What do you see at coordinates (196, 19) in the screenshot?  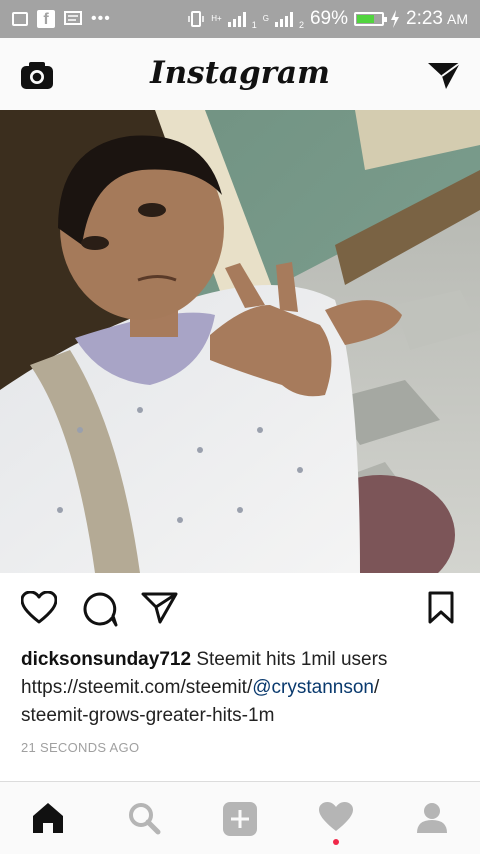 I see `vibrate-icon` at bounding box center [196, 19].